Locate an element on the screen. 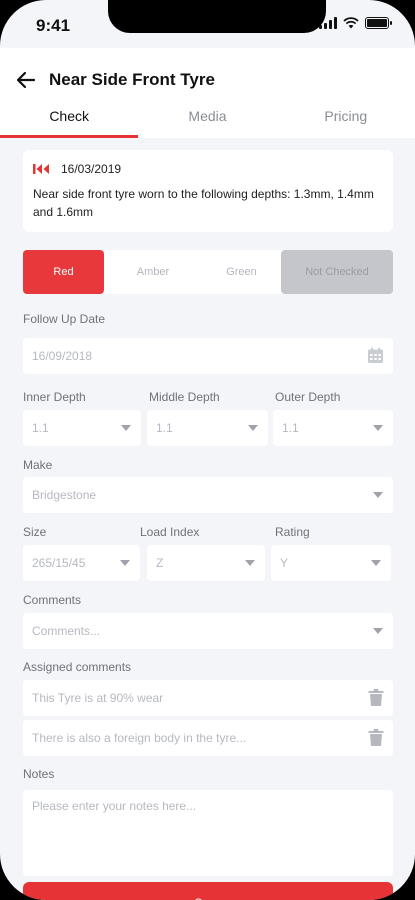 The image size is (415, 900). rating-select: Y is located at coordinates (331, 563).